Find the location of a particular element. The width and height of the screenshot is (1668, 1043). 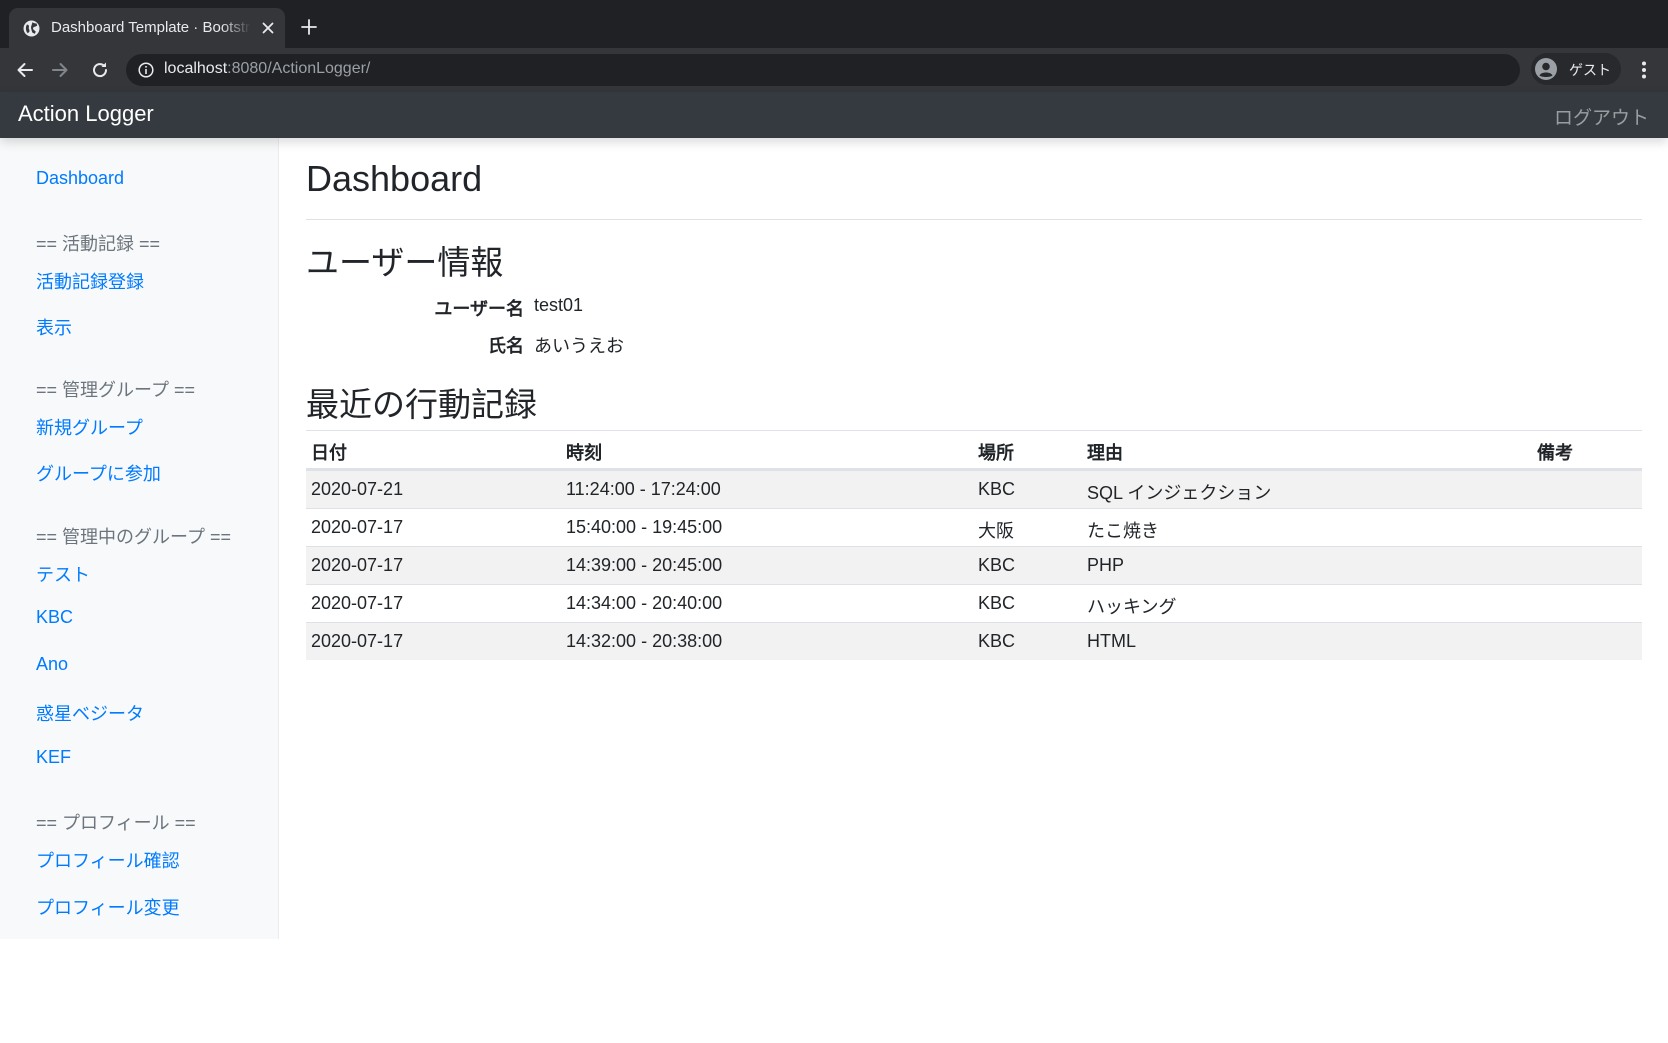

sidebar-item-group: KEF is located at coordinates (53, 757).